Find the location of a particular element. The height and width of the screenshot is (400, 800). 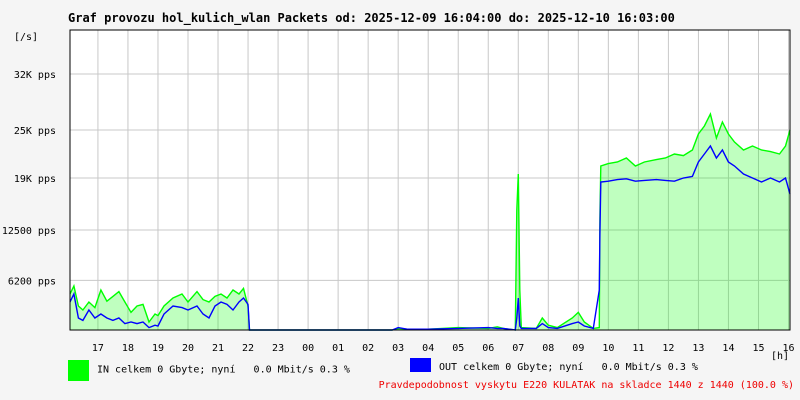

y-axis-label: [/s] is located at coordinates (26, 37).